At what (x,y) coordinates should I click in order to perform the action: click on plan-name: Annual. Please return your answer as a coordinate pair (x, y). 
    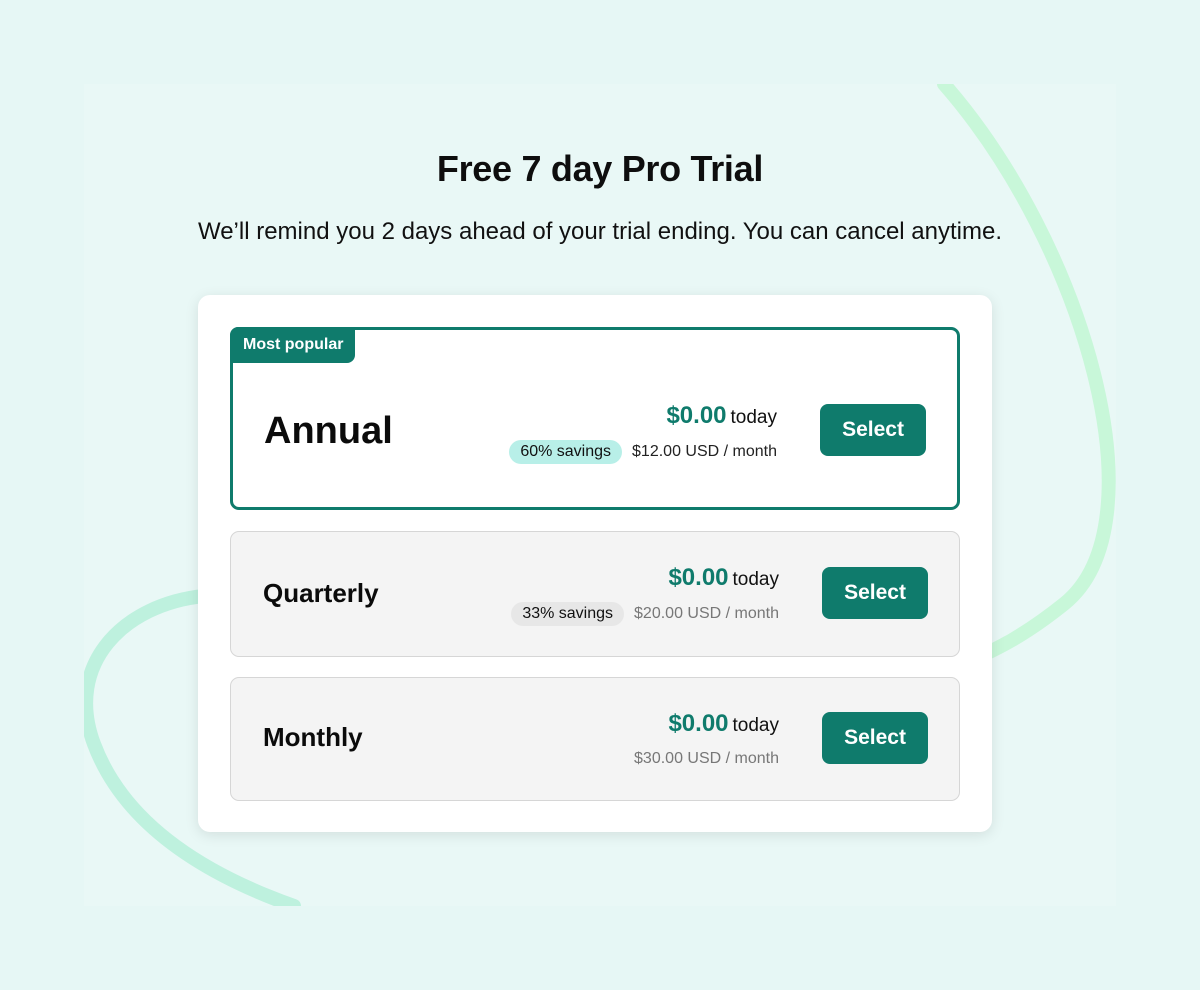
    Looking at the image, I should click on (328, 431).